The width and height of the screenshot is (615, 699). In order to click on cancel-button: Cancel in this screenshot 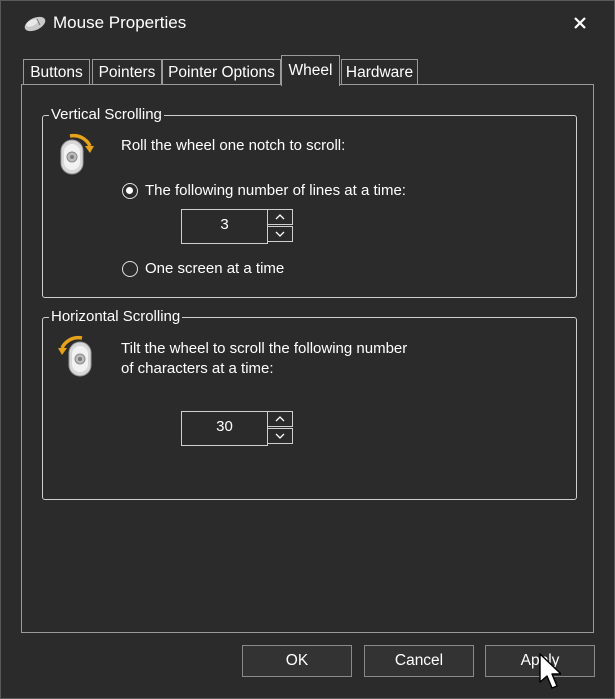, I will do `click(419, 661)`.